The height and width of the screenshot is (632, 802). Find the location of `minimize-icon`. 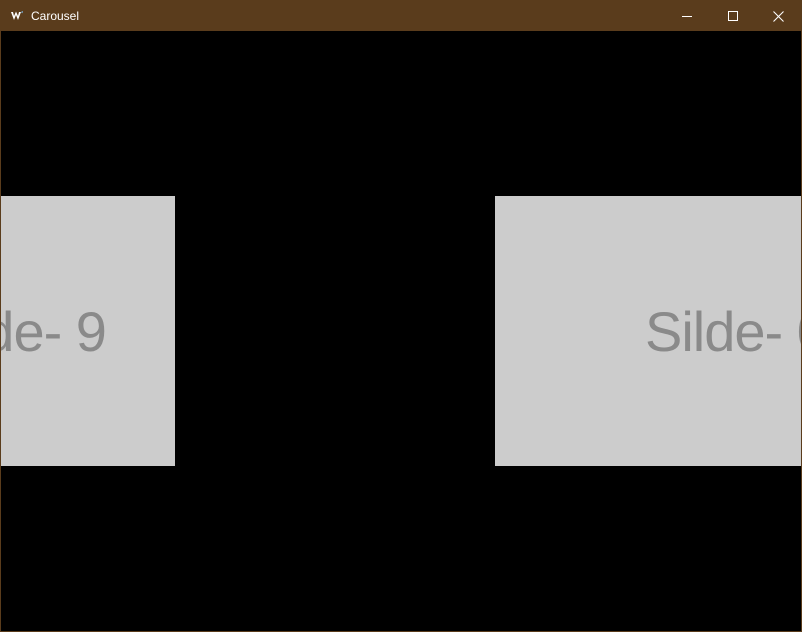

minimize-icon is located at coordinates (687, 16).